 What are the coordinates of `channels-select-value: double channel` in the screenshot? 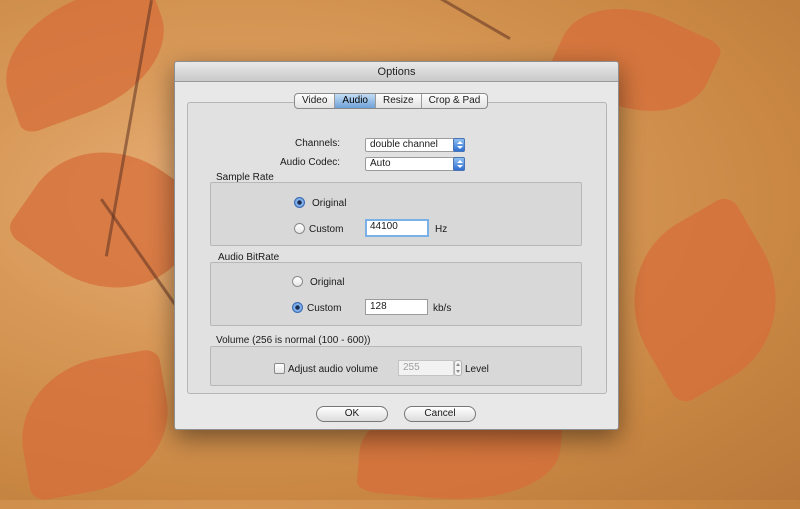 It's located at (404, 144).